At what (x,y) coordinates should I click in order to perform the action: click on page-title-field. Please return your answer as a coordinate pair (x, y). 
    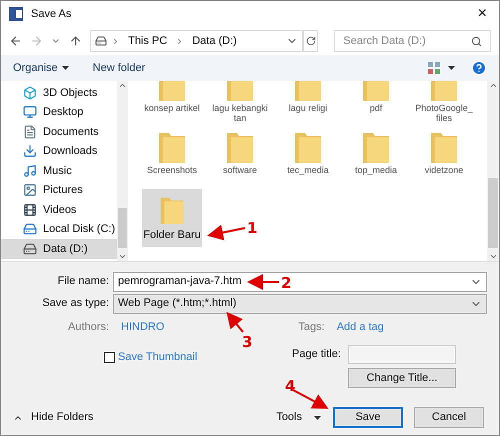
    Looking at the image, I should click on (402, 354).